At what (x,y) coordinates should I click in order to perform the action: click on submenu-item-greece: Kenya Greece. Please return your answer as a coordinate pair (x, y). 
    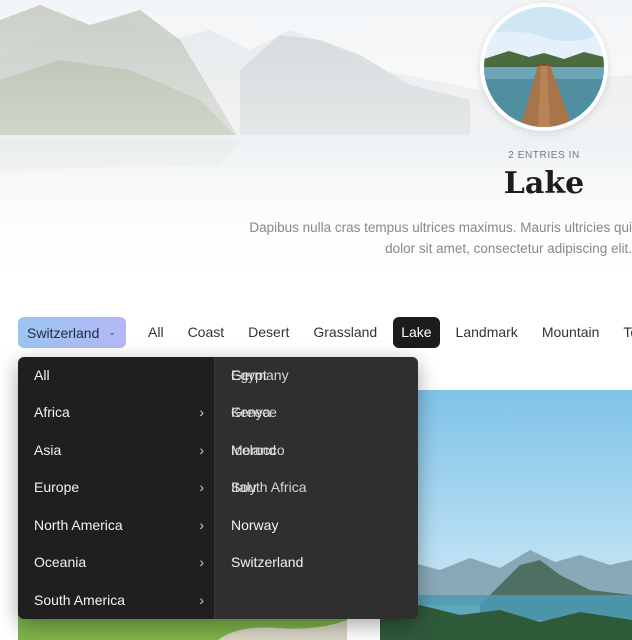
    Looking at the image, I should click on (316, 412).